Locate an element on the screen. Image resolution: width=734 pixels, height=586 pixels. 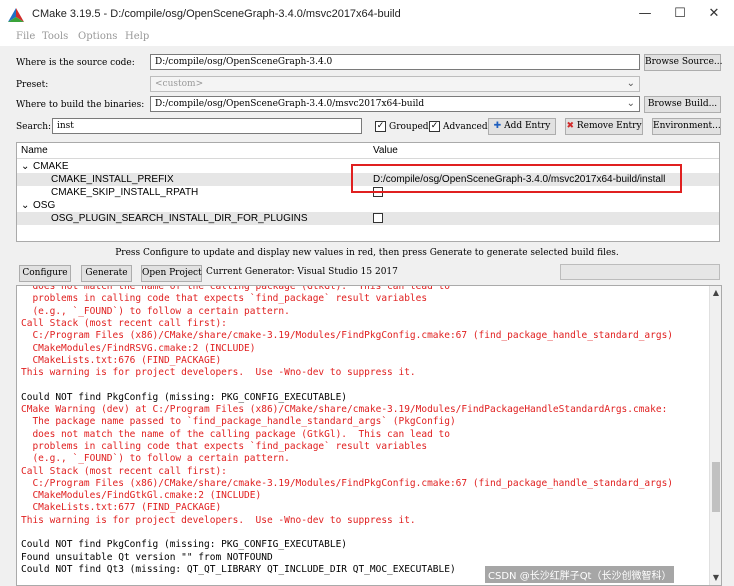
tree-group-osg: ⌄ OSG is located at coordinates (368, 205).